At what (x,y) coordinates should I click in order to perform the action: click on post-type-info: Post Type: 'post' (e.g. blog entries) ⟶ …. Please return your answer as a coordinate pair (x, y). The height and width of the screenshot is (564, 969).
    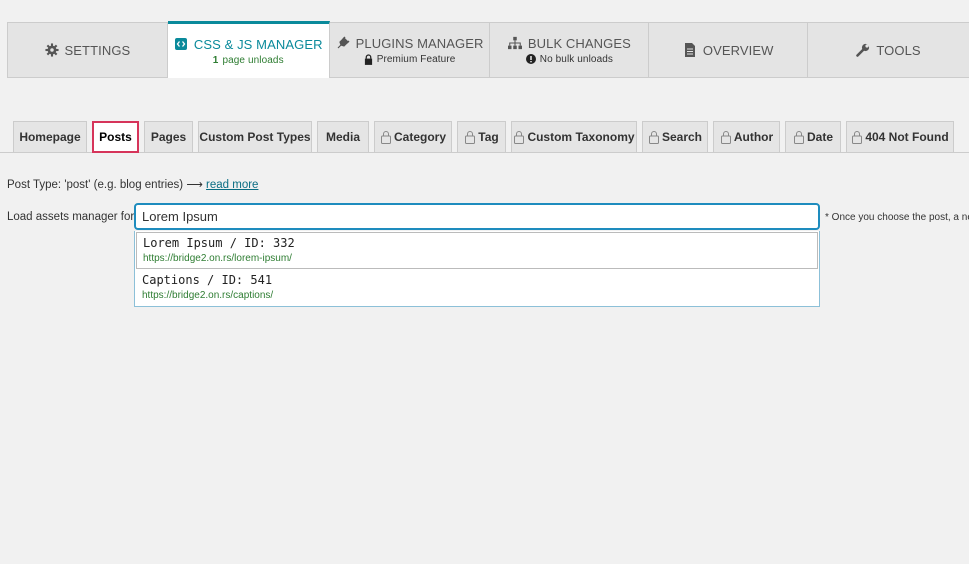
    Looking at the image, I should click on (132, 184).